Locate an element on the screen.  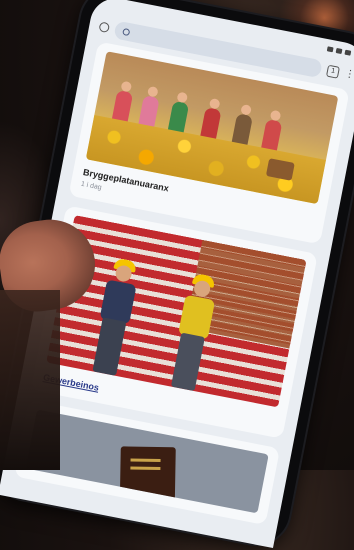
hand-shadow is located at coordinates (30, 380).